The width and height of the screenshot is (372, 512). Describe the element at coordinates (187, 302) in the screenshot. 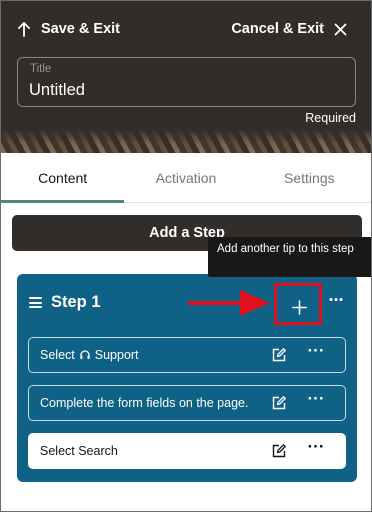

I see `step-header: Step 1 ···` at that location.